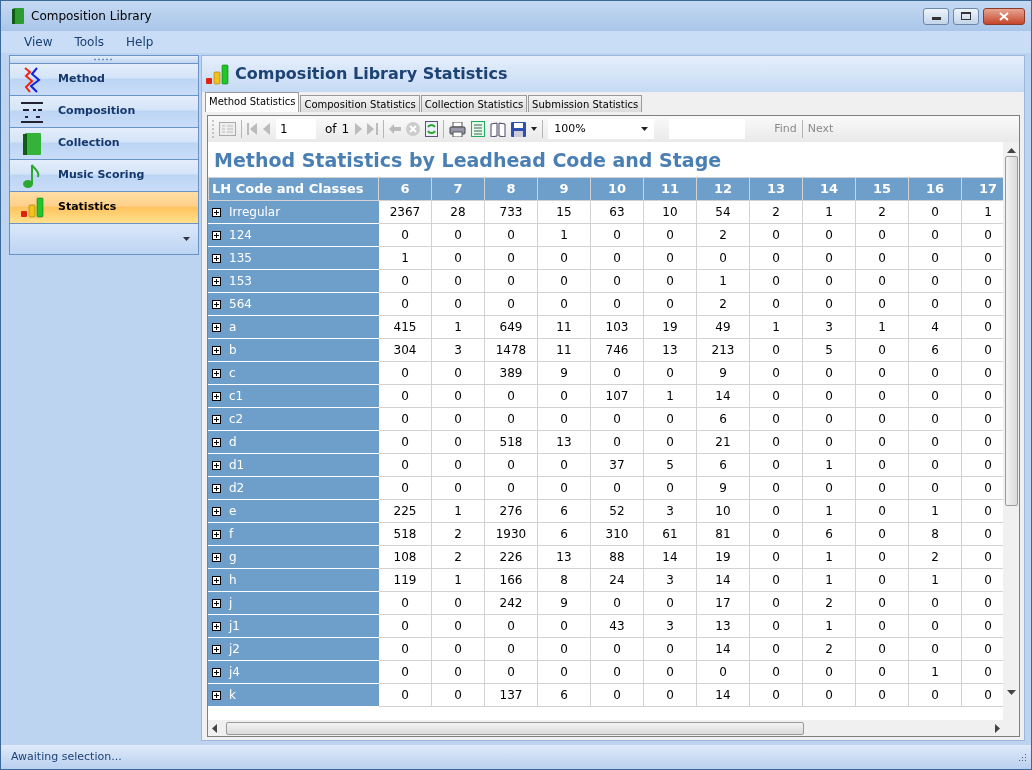 The height and width of the screenshot is (770, 1032). Describe the element at coordinates (1011, 431) in the screenshot. I see `vertical-scrollbar` at that location.